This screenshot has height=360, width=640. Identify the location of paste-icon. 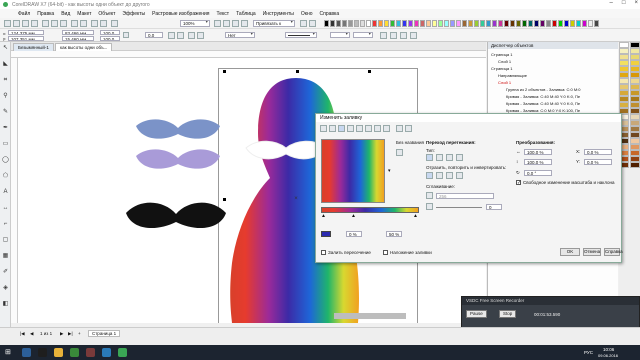
(63, 23).